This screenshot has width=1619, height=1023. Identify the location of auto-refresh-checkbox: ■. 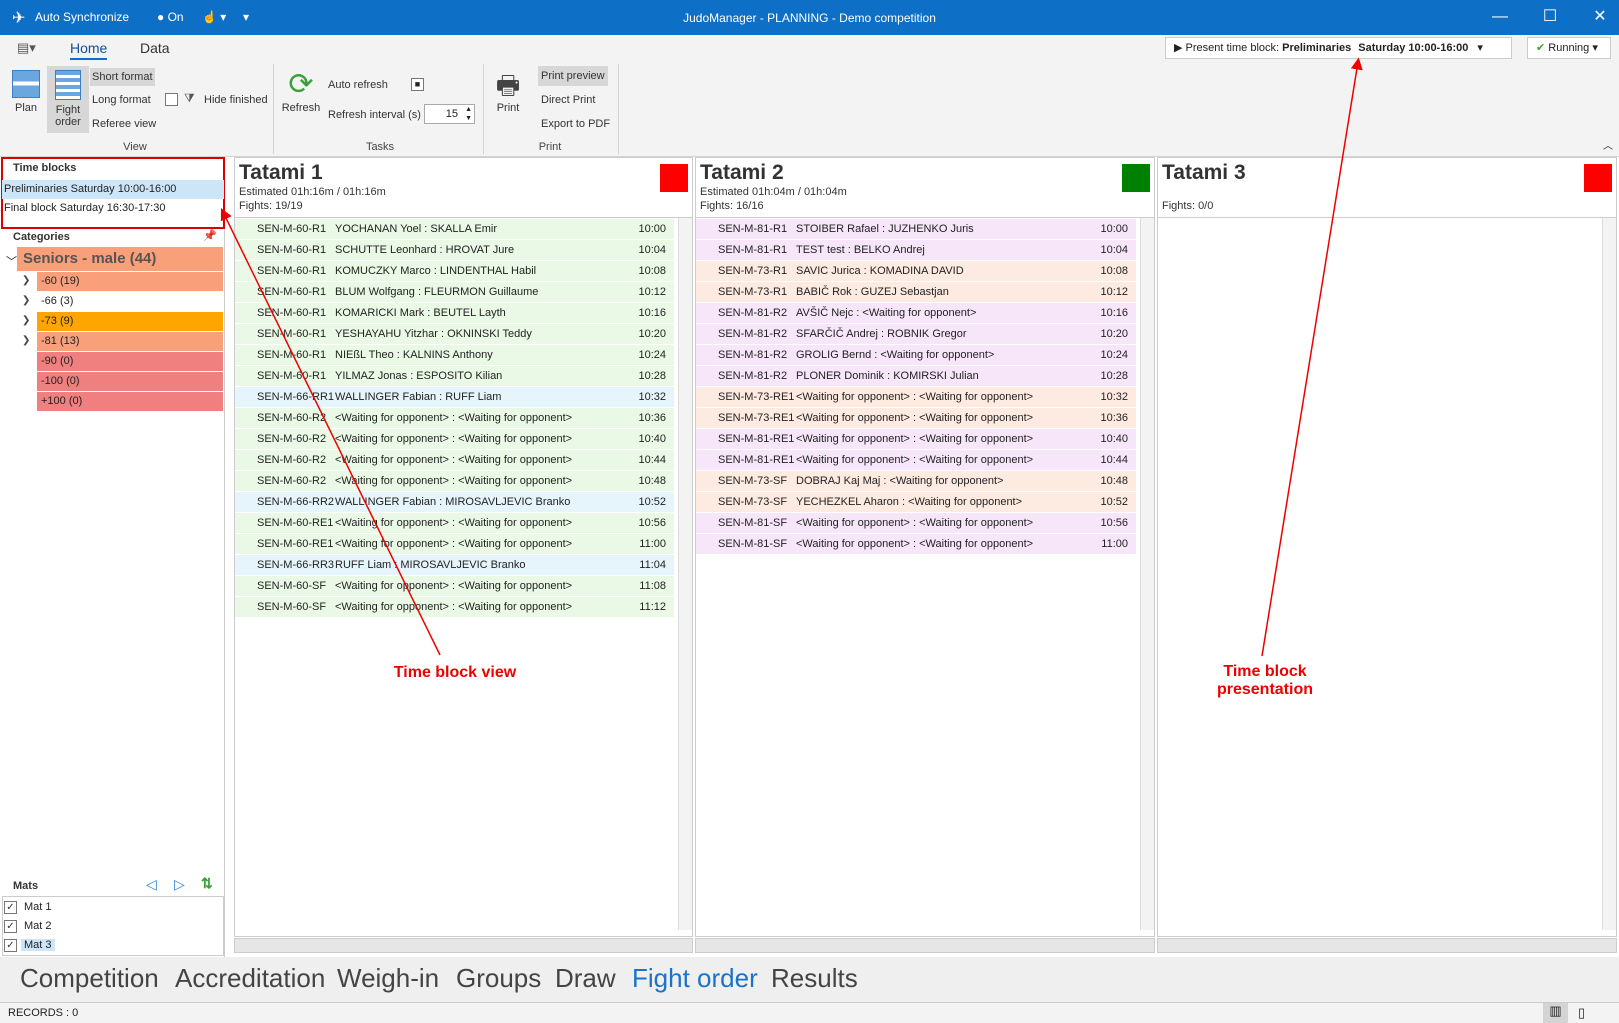
(417, 84).